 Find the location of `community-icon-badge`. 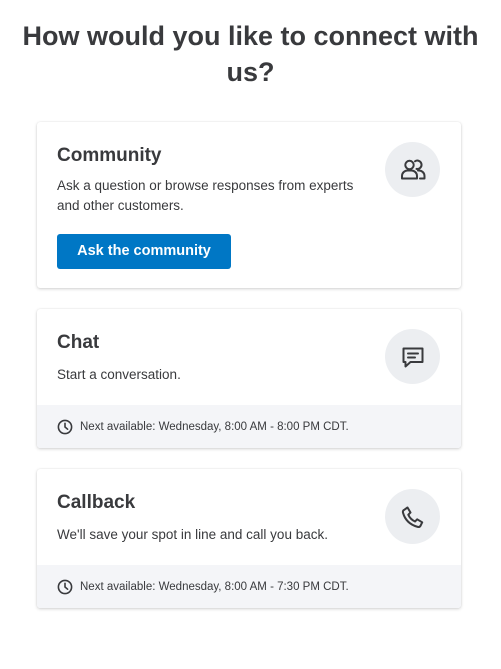

community-icon-badge is located at coordinates (412, 169).